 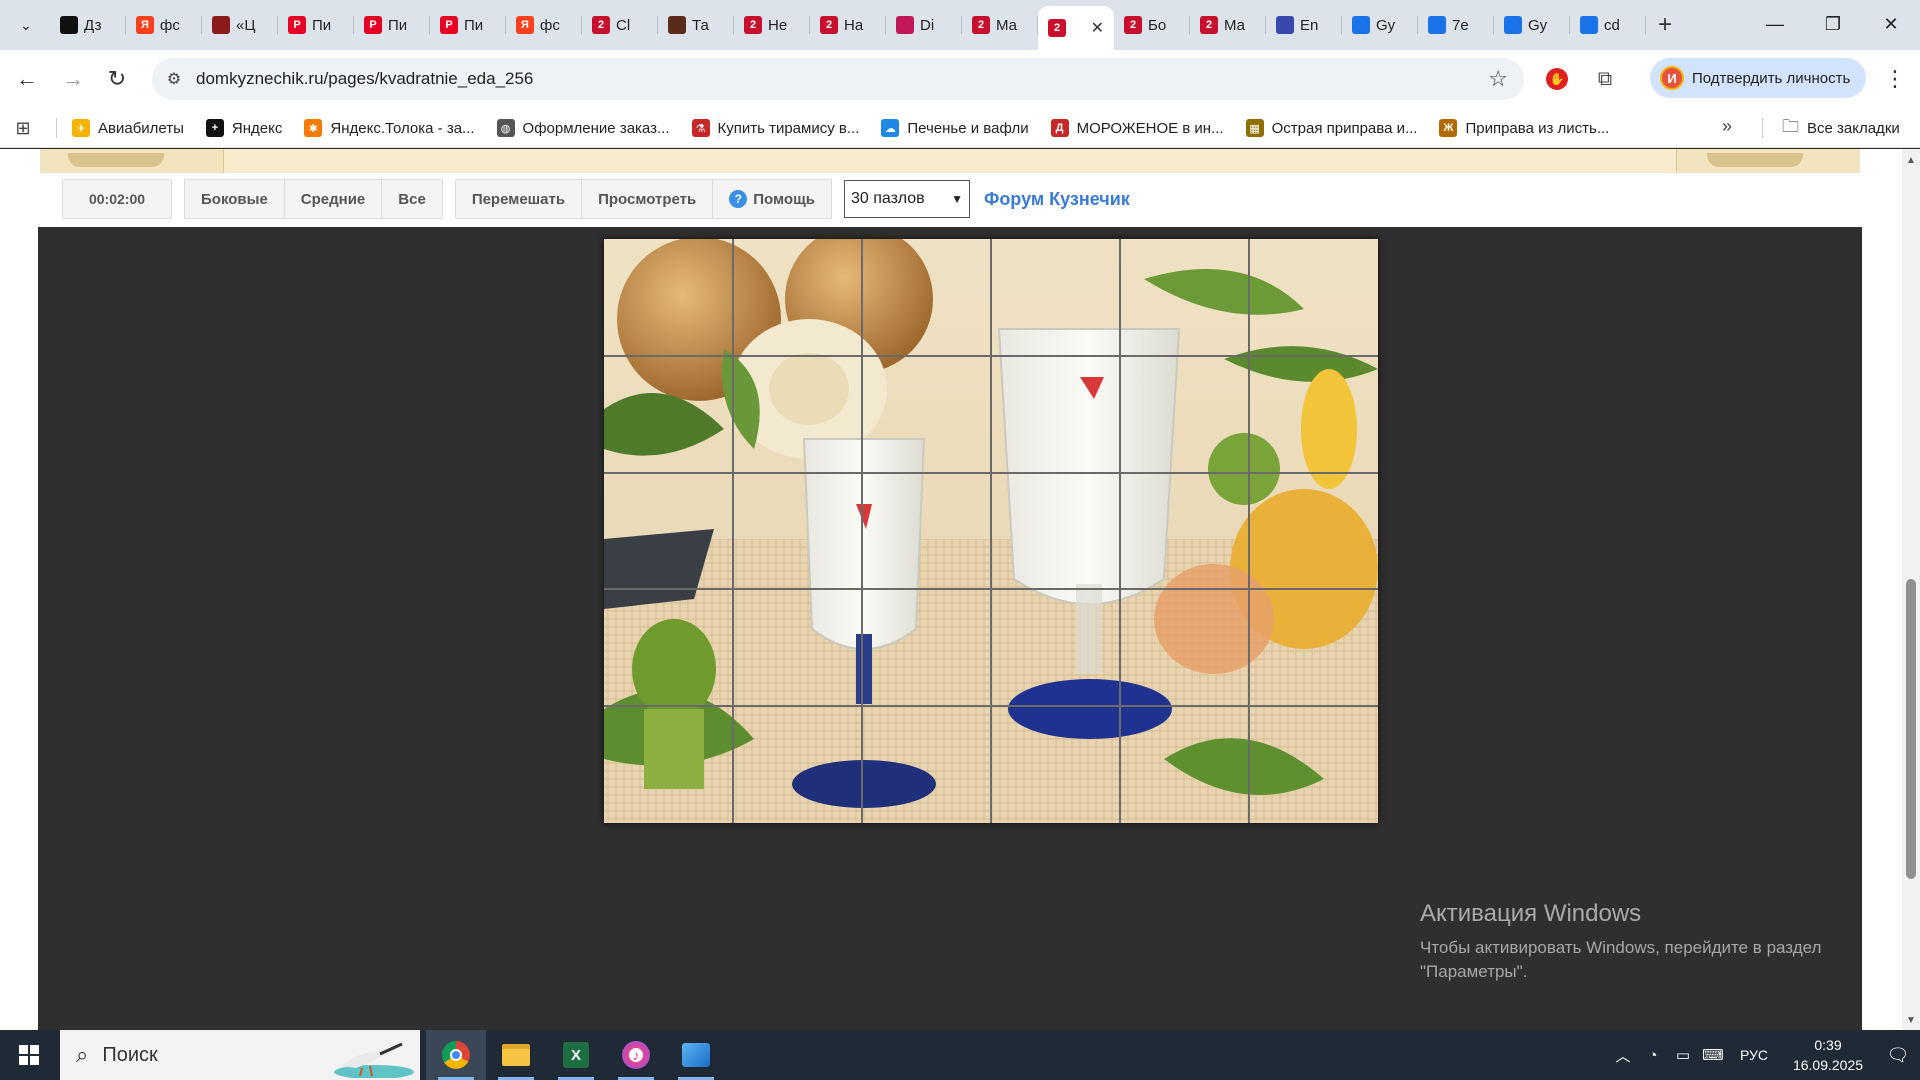 I want to click on notifications-icon: 🗨, so click(x=1898, y=1055).